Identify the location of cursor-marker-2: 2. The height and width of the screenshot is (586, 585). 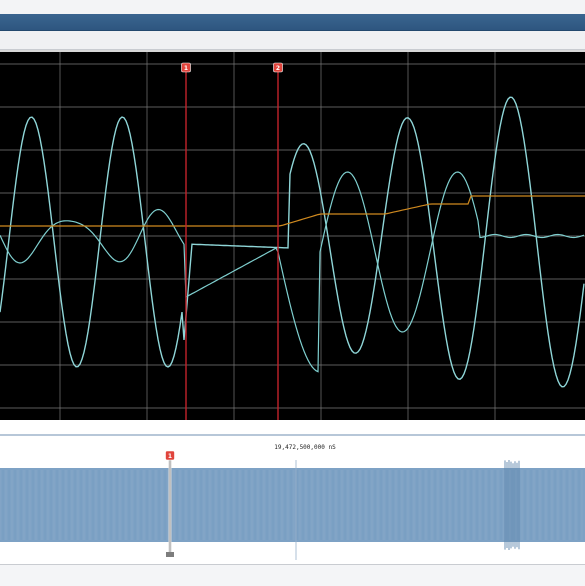
(278, 67).